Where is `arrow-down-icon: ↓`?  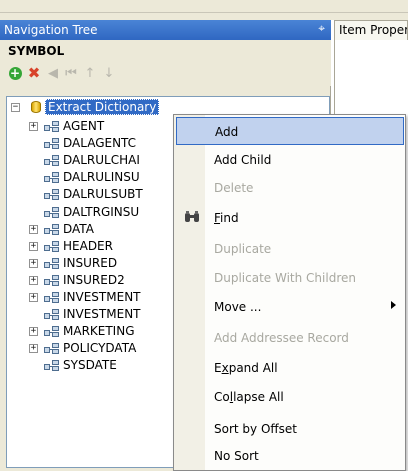 arrow-down-icon: ↓ is located at coordinates (109, 73).